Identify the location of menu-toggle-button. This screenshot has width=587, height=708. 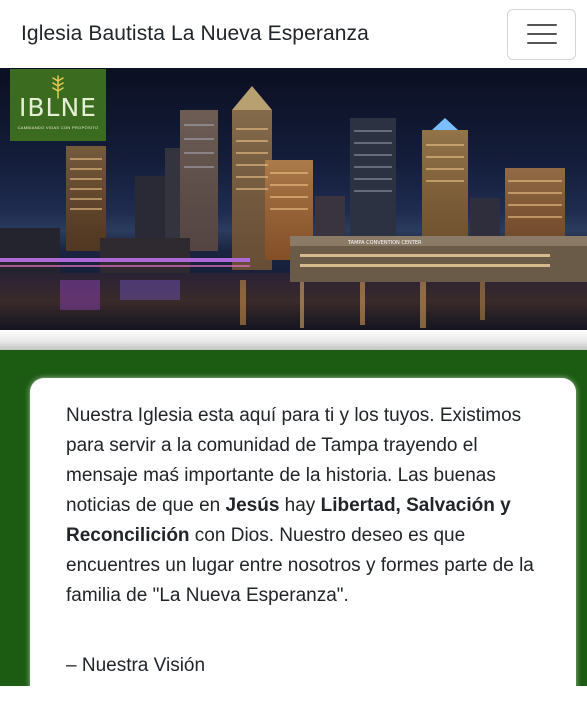
(541, 34).